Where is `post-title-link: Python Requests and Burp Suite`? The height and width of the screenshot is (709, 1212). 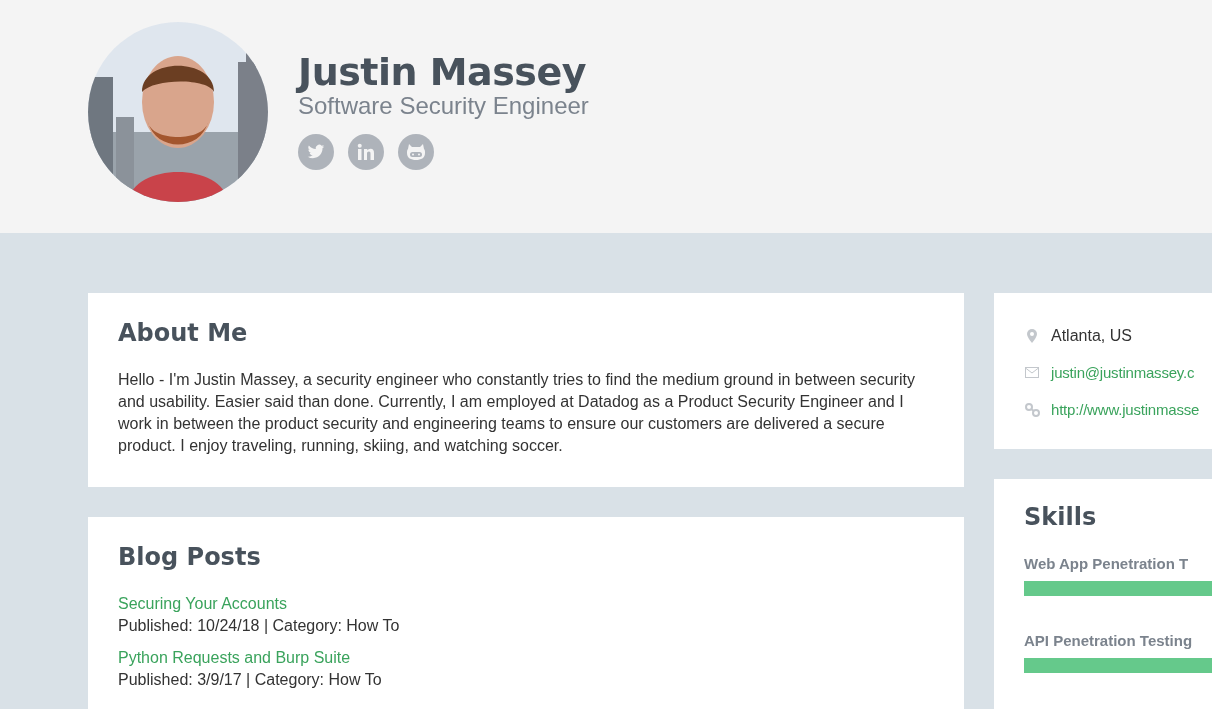 post-title-link: Python Requests and Burp Suite is located at coordinates (234, 658).